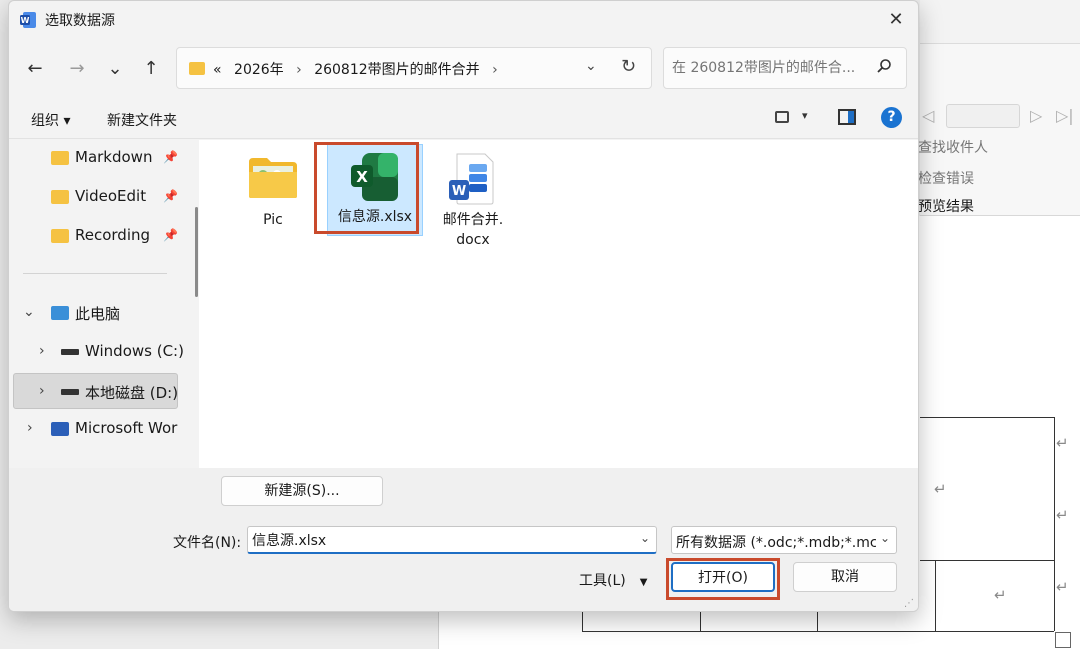 This screenshot has width=1080, height=649. I want to click on sidebar-item-markdown: Markdown 📌, so click(96, 158).